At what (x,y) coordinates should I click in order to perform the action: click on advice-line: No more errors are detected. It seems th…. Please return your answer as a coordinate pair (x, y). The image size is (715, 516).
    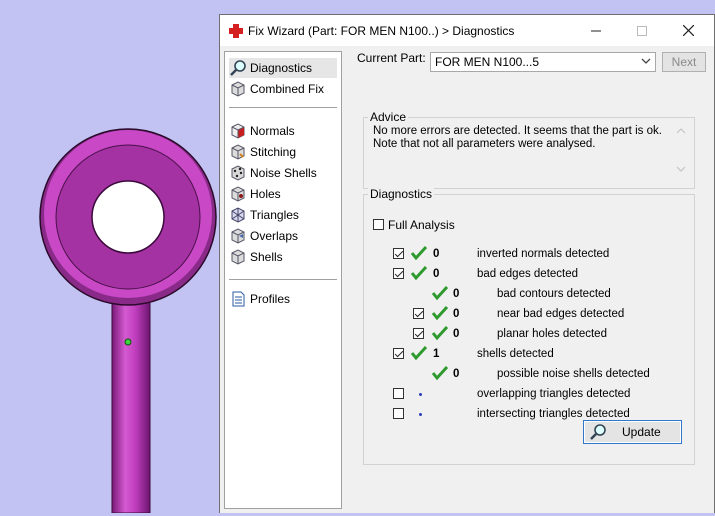
    Looking at the image, I should click on (517, 131).